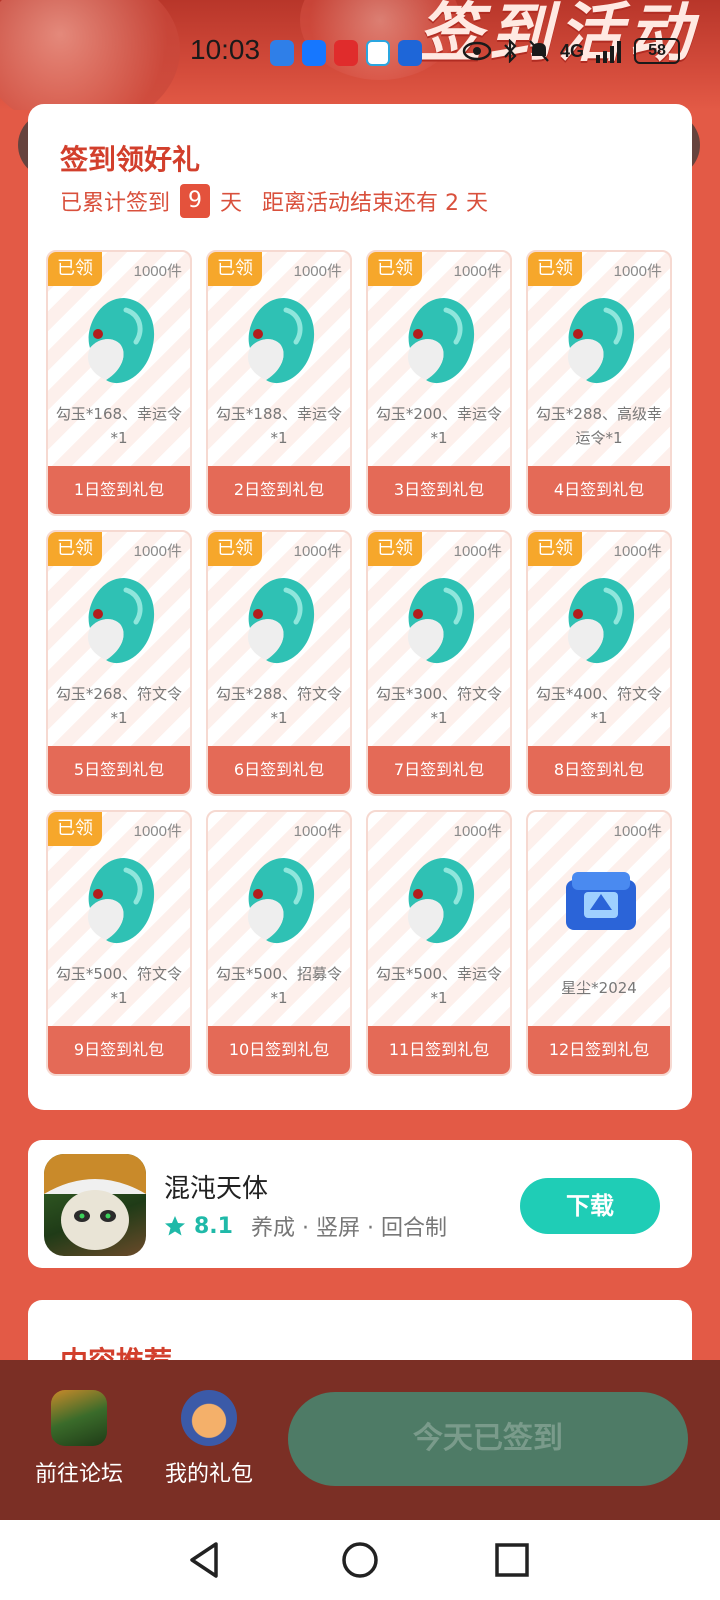 Image resolution: width=720 pixels, height=1600 pixels. I want to click on star-icon, so click(175, 1226).